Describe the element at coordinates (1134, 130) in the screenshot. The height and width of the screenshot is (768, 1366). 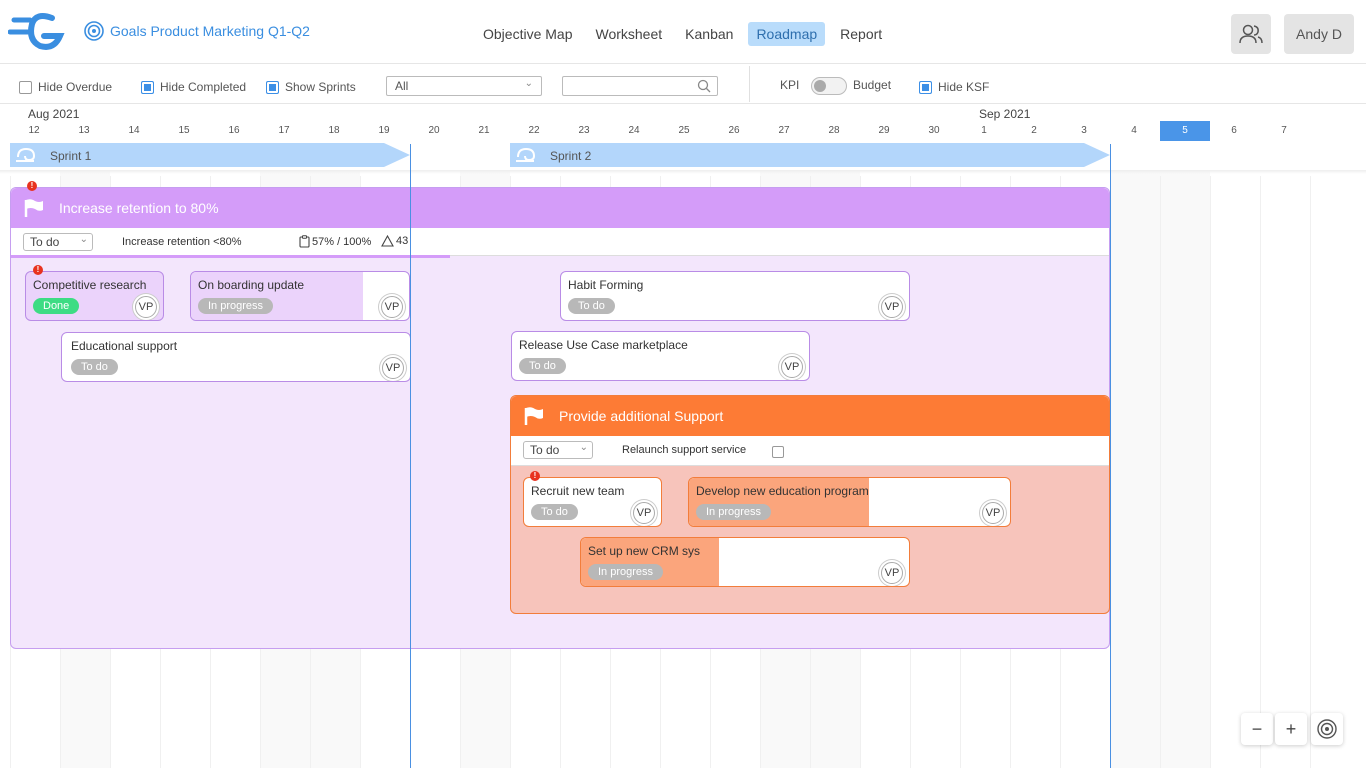
I see `day-label: 4` at that location.